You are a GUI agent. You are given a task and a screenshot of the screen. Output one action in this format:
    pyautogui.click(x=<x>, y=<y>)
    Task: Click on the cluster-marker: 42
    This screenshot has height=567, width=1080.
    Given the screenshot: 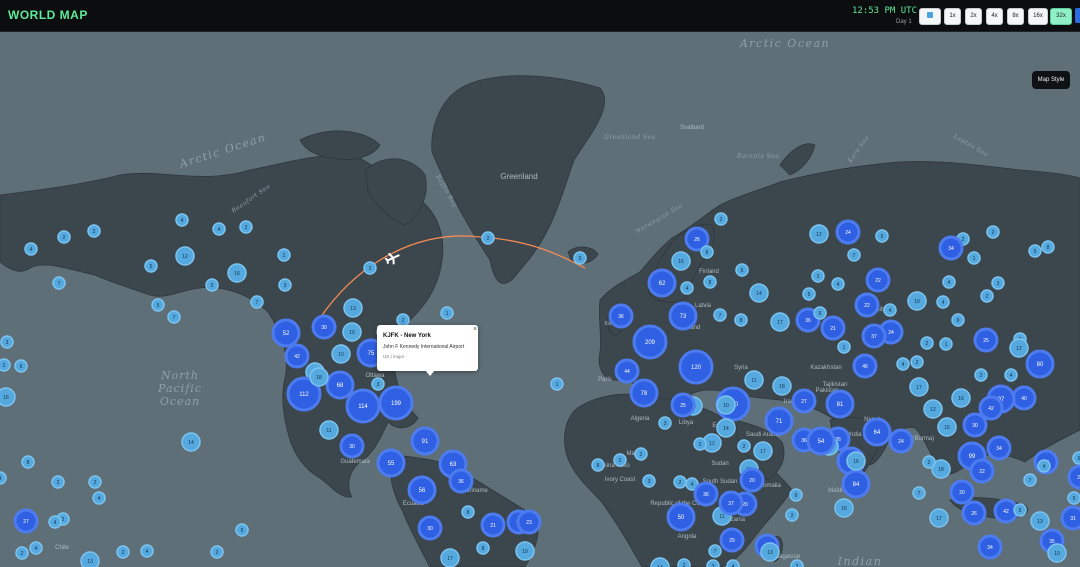 What is the action you would take?
    pyautogui.click(x=297, y=356)
    